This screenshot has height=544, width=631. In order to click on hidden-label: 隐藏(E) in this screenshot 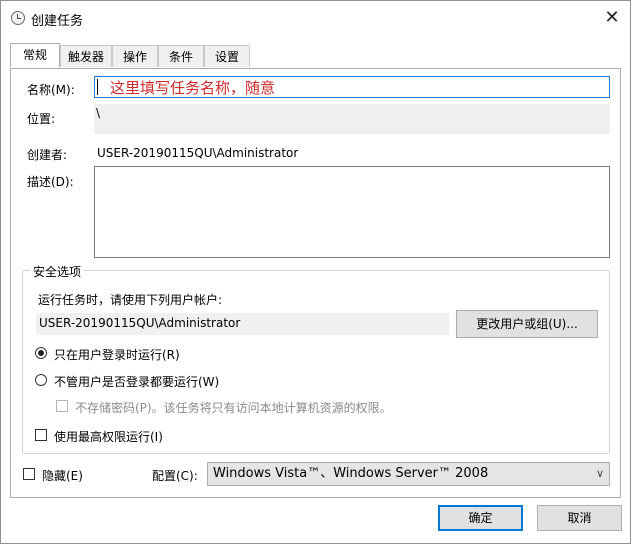, I will do `click(62, 475)`.